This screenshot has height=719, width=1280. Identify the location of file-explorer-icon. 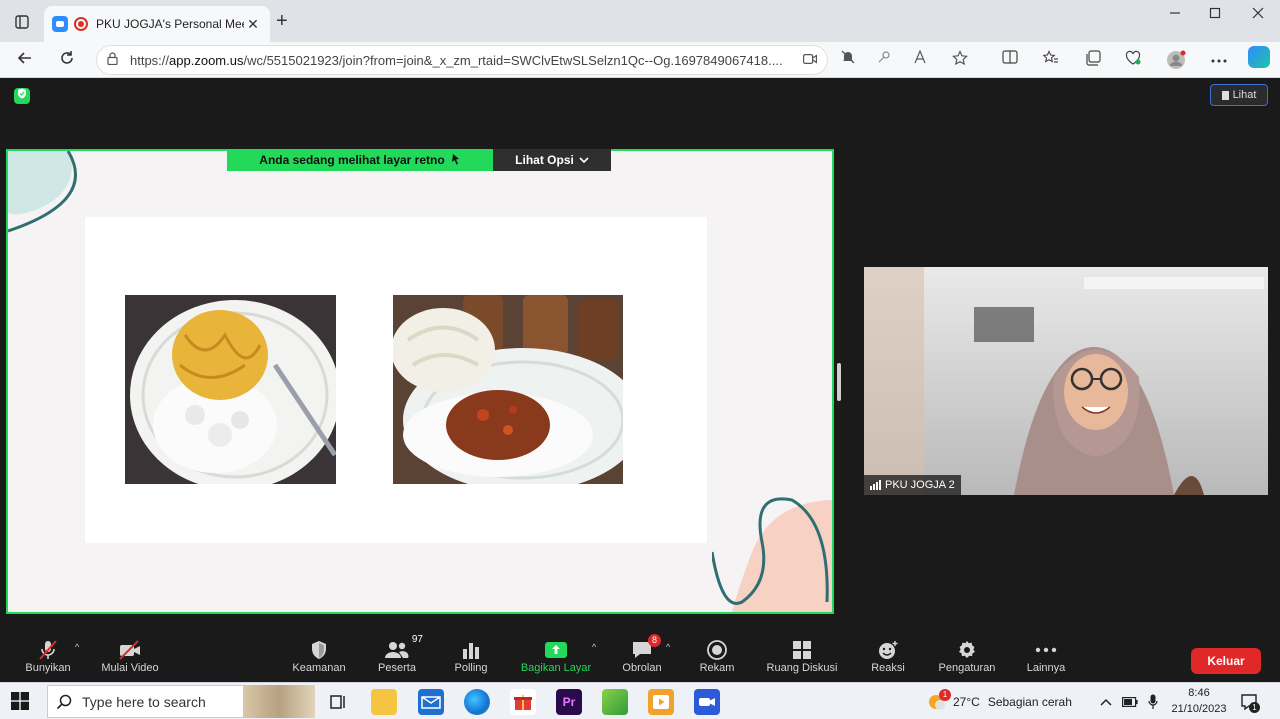
(384, 702).